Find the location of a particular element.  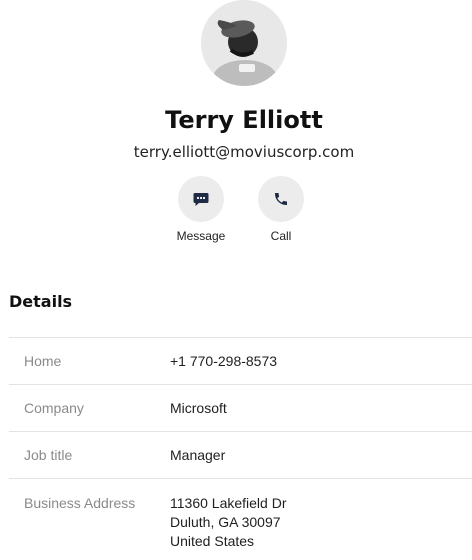

detail-label: Business Address is located at coordinates (80, 503).